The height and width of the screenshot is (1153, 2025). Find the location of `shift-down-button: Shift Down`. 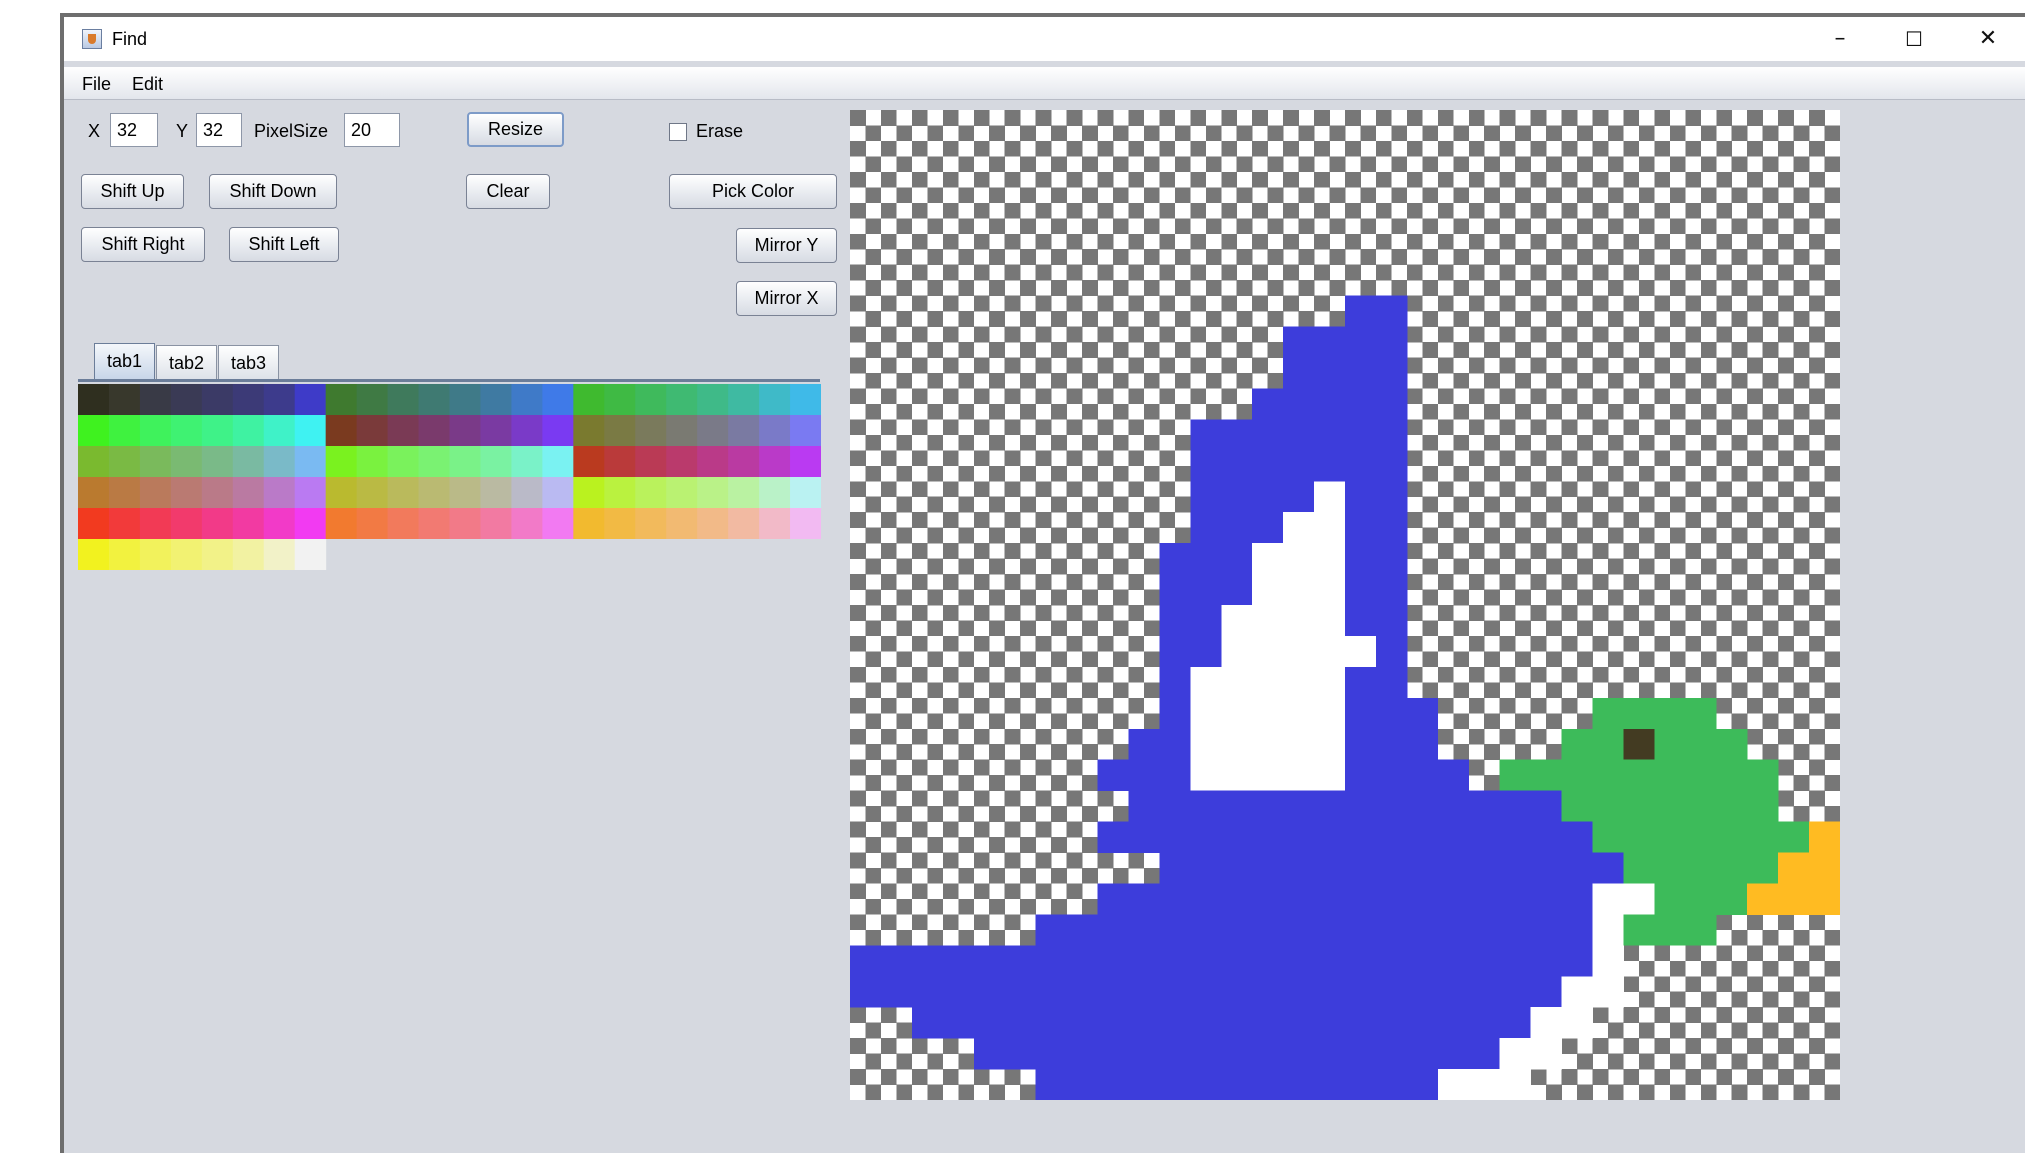

shift-down-button: Shift Down is located at coordinates (273, 191).